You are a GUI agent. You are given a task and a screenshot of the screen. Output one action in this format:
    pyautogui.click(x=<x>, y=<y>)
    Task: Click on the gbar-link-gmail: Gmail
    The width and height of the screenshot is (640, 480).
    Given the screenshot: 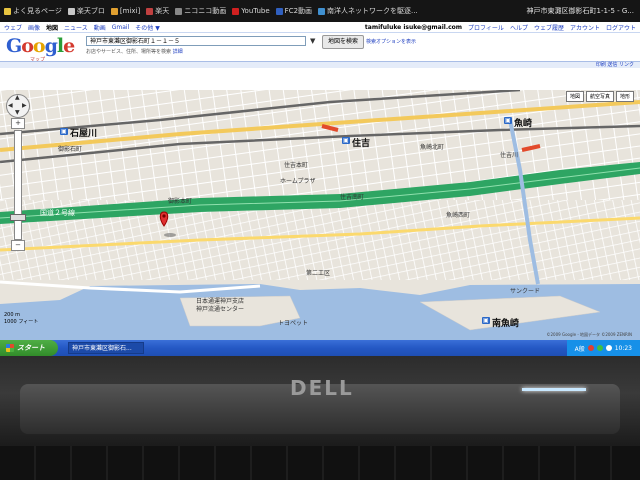 What is the action you would take?
    pyautogui.click(x=121, y=27)
    